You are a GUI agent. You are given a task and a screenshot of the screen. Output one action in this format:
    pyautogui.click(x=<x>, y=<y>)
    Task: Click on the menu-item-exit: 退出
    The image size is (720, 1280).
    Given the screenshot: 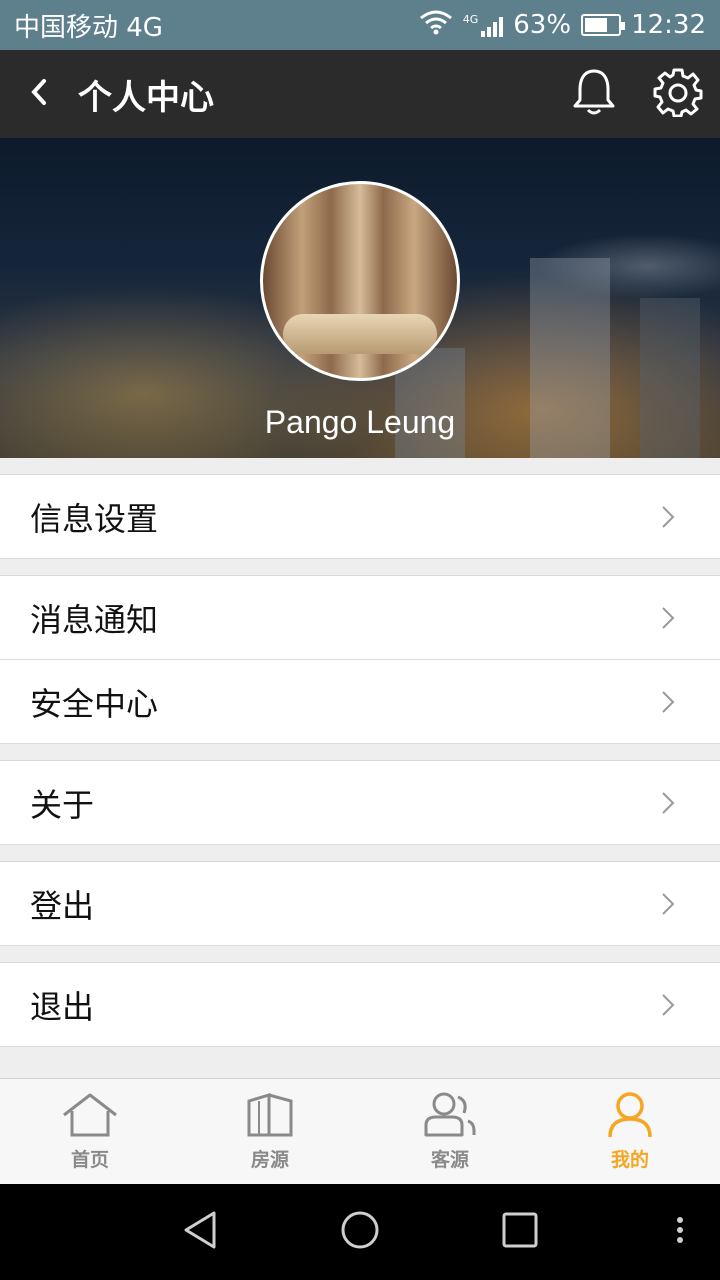 What is the action you would take?
    pyautogui.click(x=360, y=1005)
    